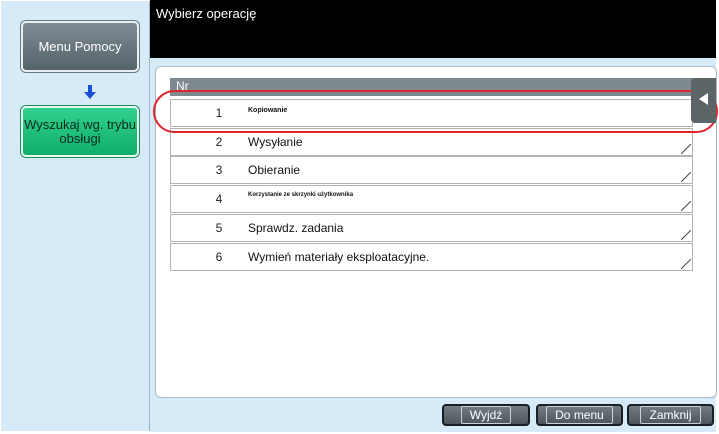  I want to click on row-number: 4, so click(219, 199).